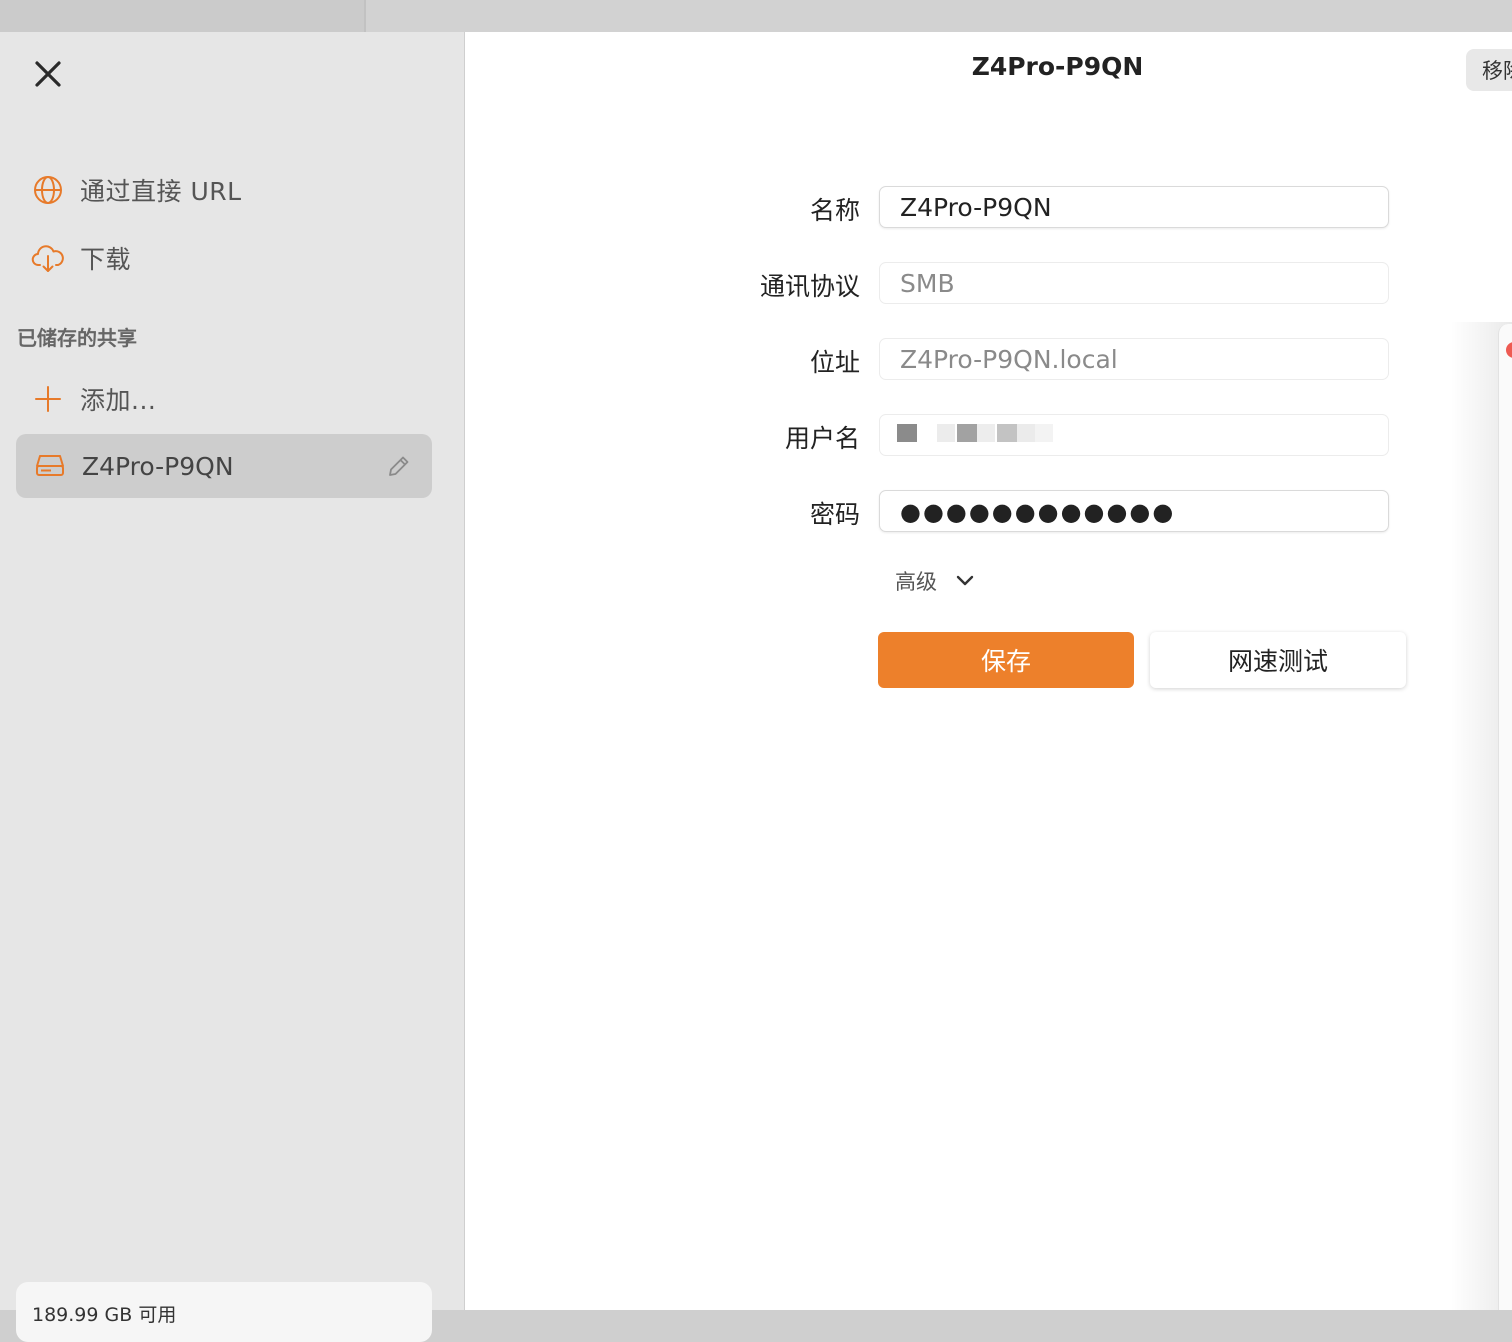  What do you see at coordinates (77, 338) in the screenshot?
I see `saved-shares-section-title: 已储存的共享` at bounding box center [77, 338].